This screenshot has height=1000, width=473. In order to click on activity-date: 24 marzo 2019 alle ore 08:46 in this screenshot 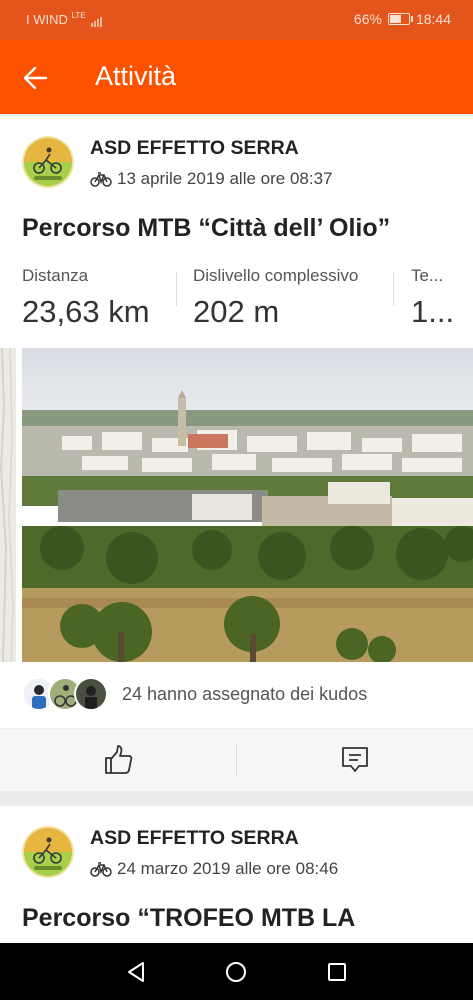, I will do `click(228, 868)`.